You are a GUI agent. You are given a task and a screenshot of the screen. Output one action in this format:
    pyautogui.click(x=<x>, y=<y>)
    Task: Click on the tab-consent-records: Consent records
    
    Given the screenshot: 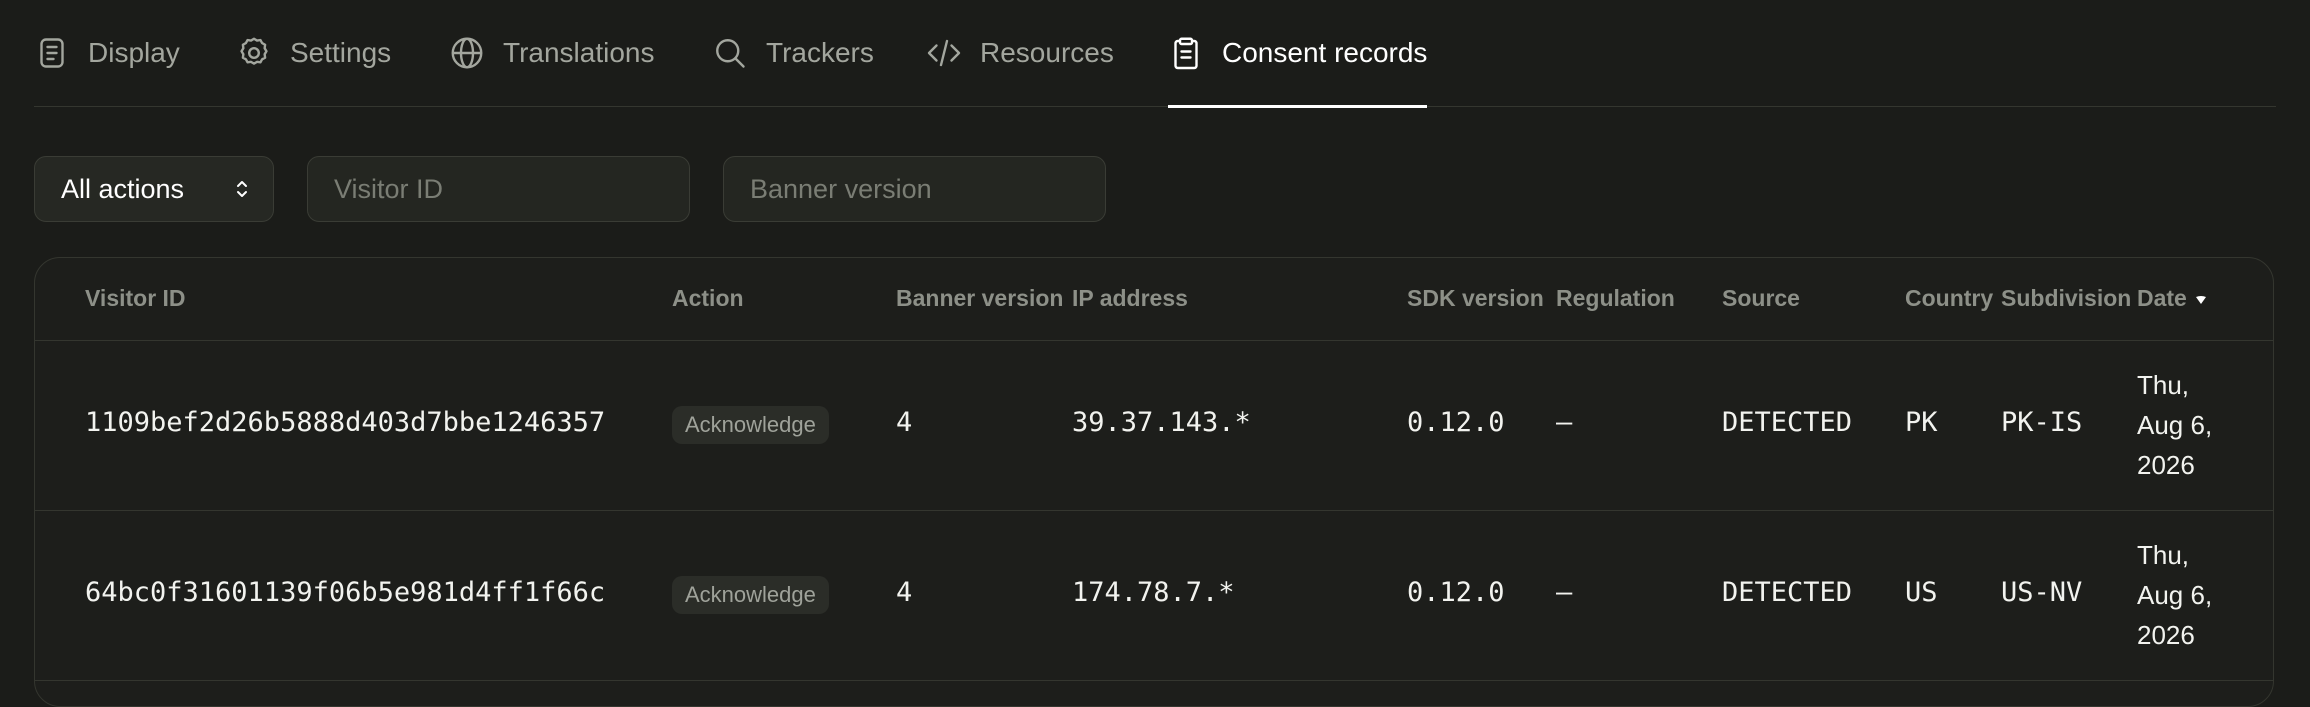 What is the action you would take?
    pyautogui.click(x=1298, y=54)
    